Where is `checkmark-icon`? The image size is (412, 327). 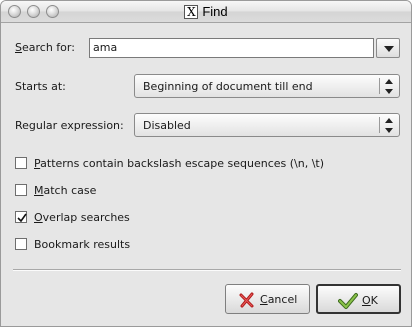 checkmark-icon is located at coordinates (22, 218).